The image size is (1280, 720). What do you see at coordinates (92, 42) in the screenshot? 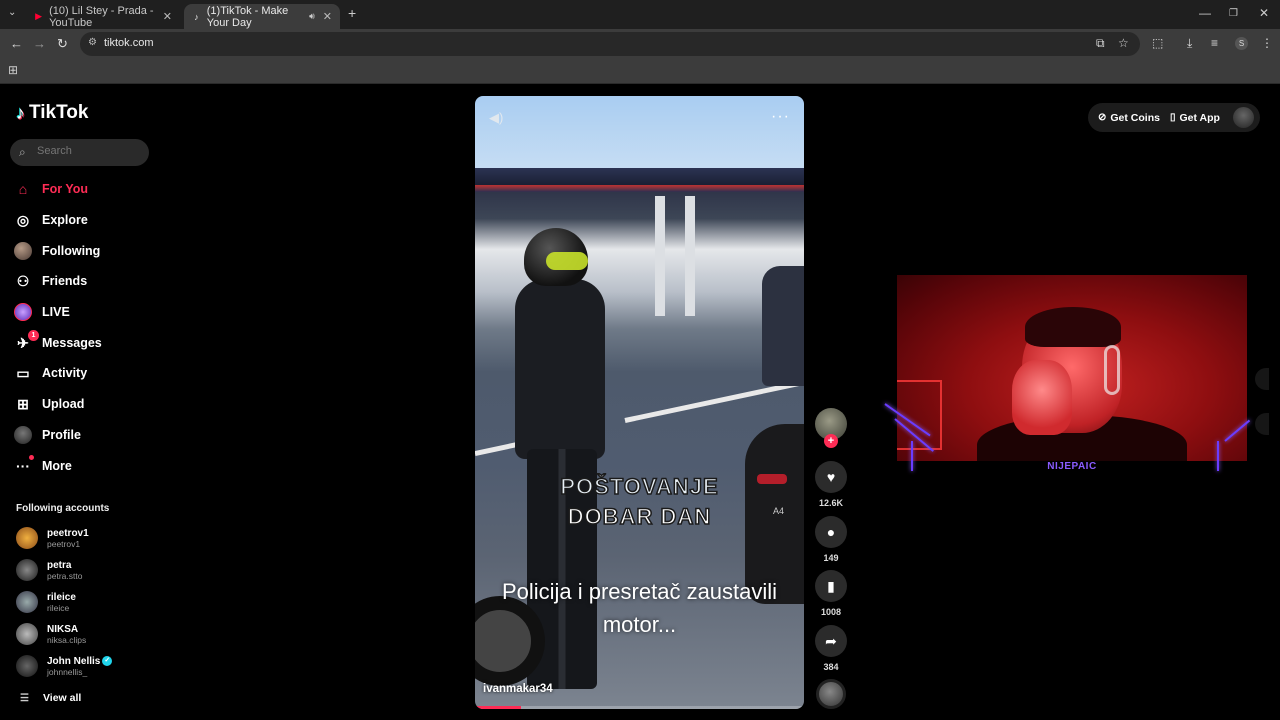
I see `site-info-icon: ⚙︎` at bounding box center [92, 42].